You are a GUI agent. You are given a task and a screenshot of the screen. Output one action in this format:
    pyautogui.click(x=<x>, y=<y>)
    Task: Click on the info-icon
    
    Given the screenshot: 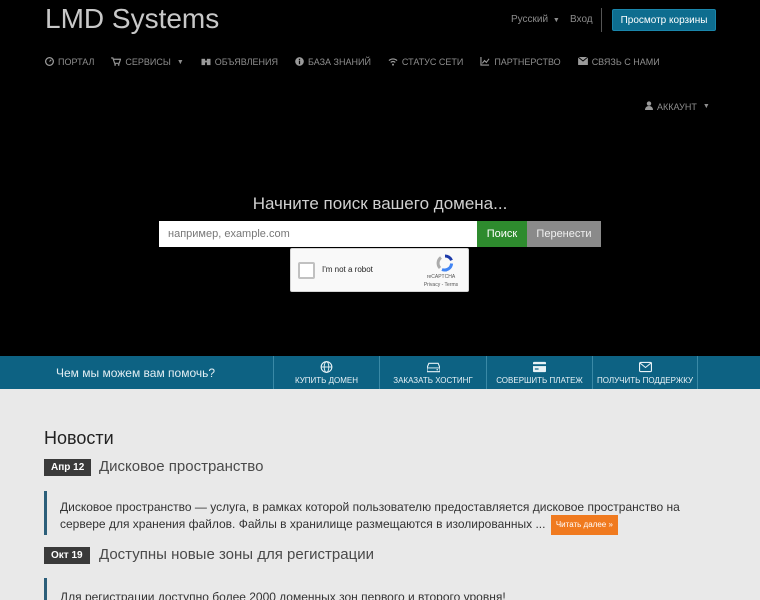 What is the action you would take?
    pyautogui.click(x=299, y=62)
    